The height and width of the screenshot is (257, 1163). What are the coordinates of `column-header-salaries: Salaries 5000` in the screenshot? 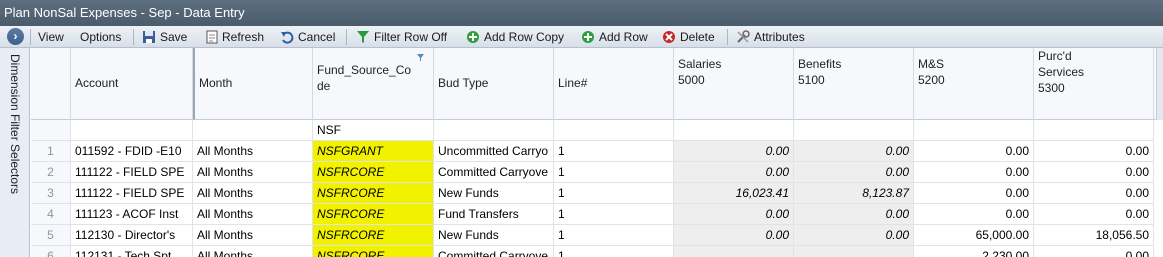 It's located at (734, 84).